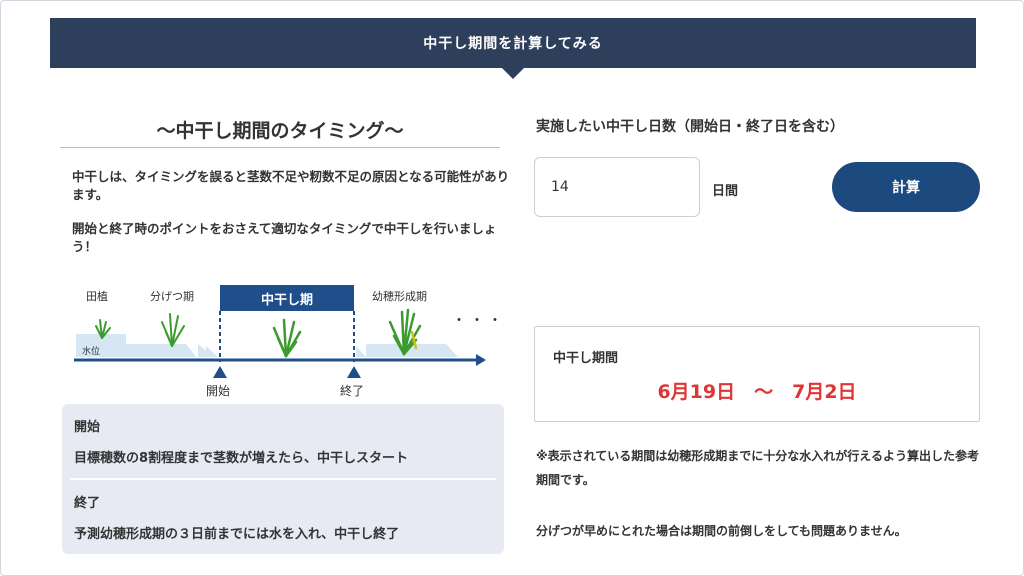 The width and height of the screenshot is (1024, 576). I want to click on rice-tillering-icon, so click(173, 330).